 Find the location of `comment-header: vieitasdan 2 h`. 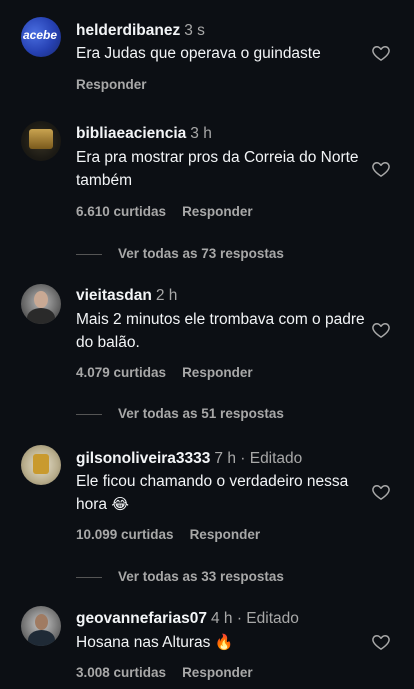

comment-header: vieitasdan 2 h is located at coordinates (126, 296).